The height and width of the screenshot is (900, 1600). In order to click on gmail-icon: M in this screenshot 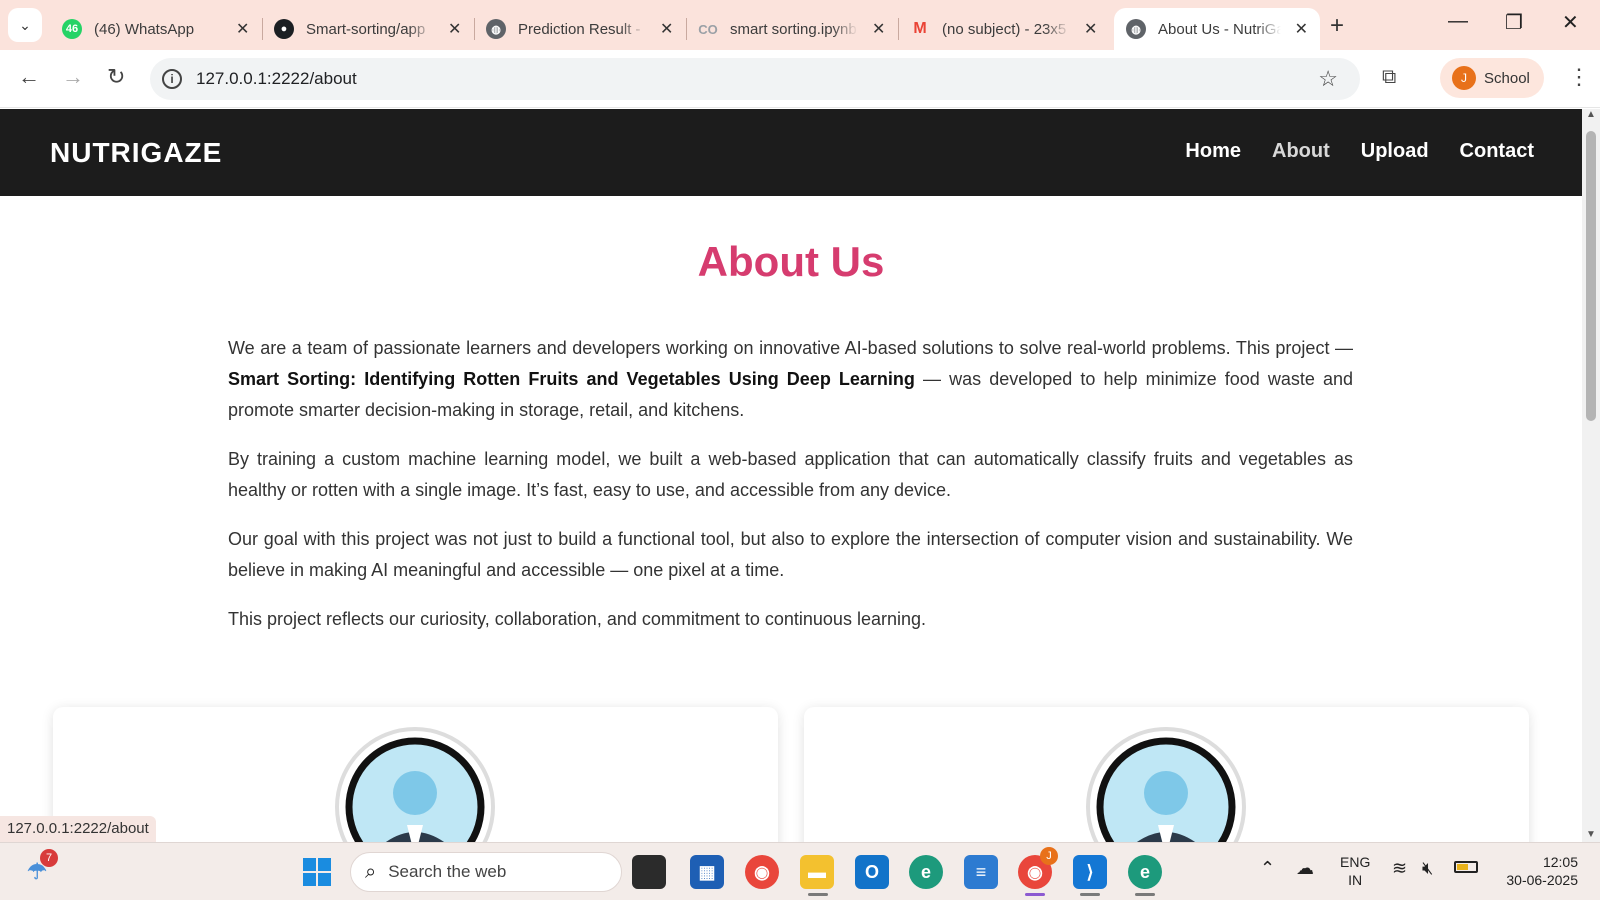, I will do `click(920, 28)`.